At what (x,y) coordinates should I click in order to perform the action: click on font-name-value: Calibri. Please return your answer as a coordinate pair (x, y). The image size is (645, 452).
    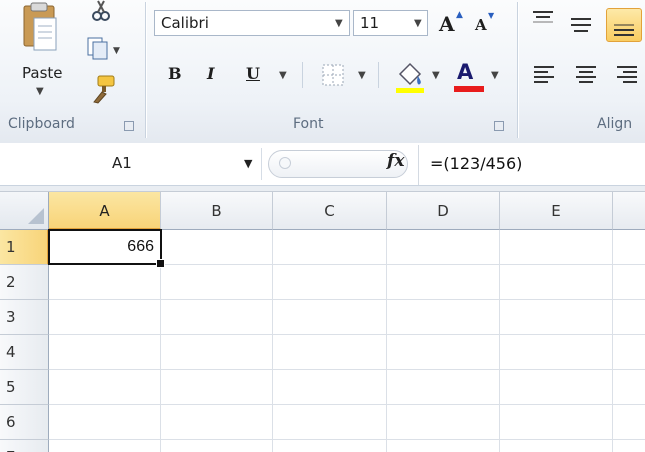
    Looking at the image, I should click on (185, 23).